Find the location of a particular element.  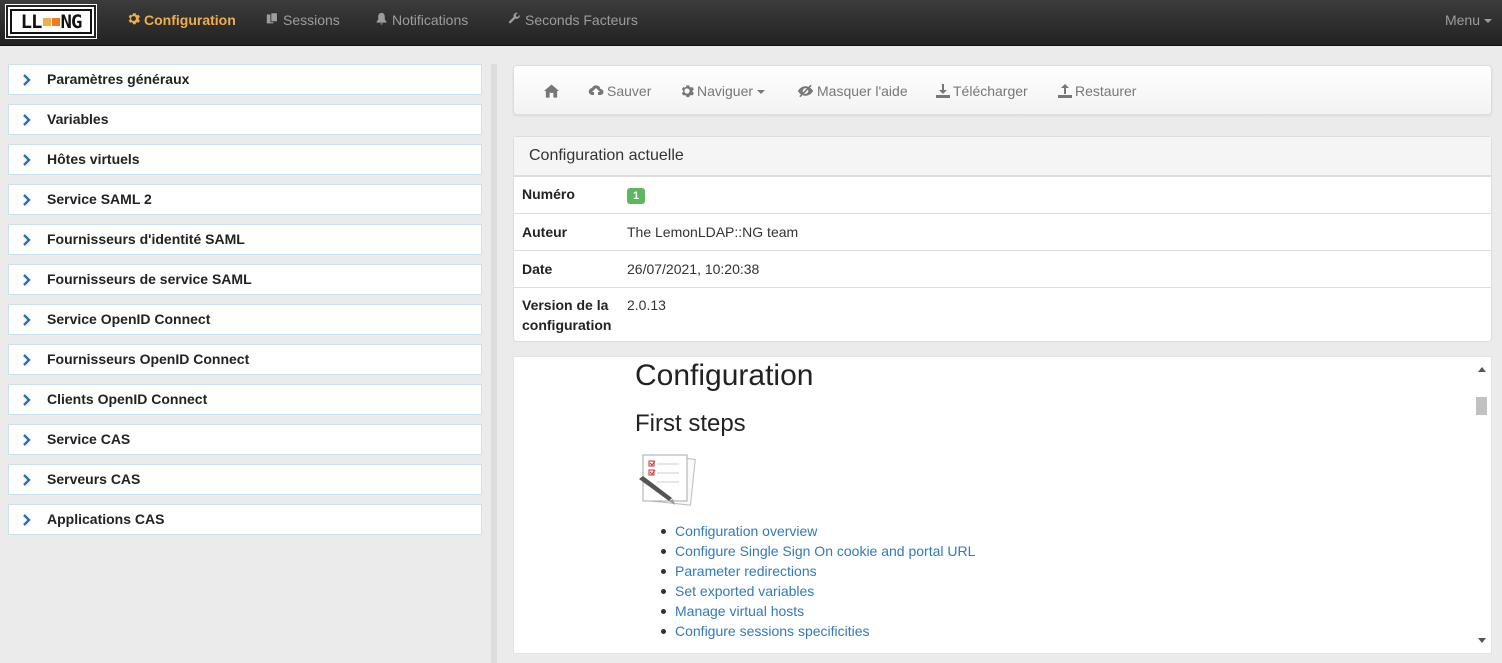

menu-label: Menu is located at coordinates (1462, 20).